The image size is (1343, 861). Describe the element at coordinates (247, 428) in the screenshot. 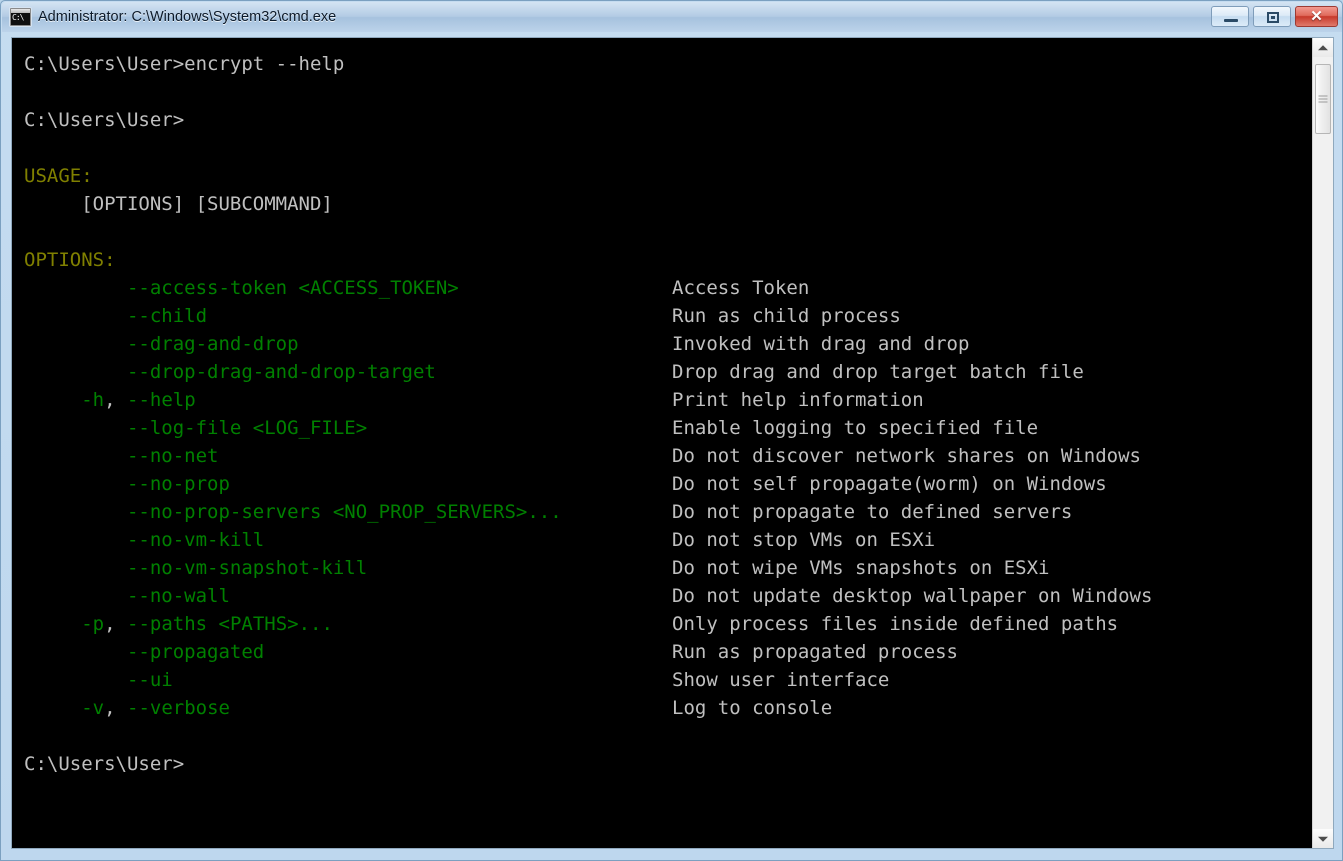

I see `option-flag: --log-file <LOG_FILE>` at that location.